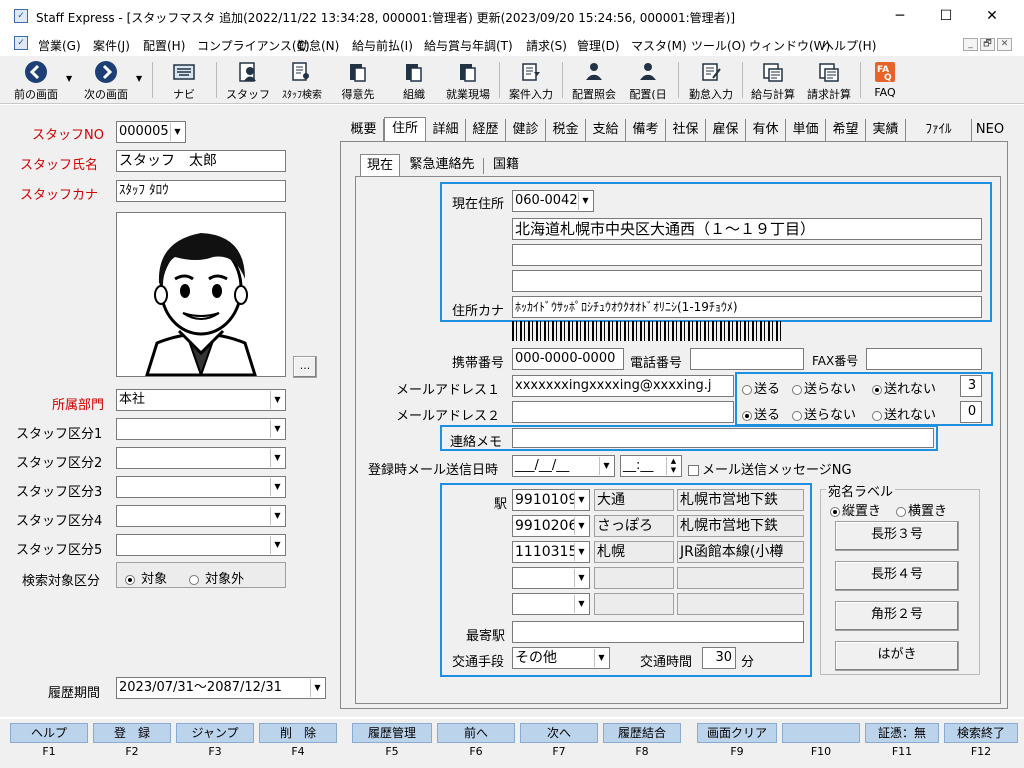 This screenshot has width=1024, height=768. Describe the element at coordinates (405, 129) in the screenshot. I see `tab-address: 住所` at that location.